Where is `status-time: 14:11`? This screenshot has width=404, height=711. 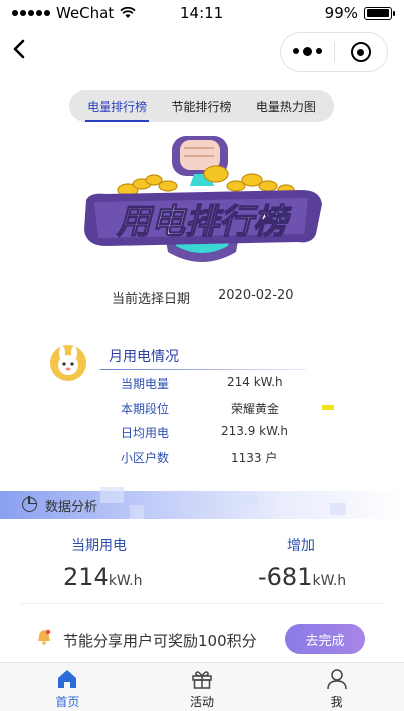 status-time: 14:11 is located at coordinates (202, 13).